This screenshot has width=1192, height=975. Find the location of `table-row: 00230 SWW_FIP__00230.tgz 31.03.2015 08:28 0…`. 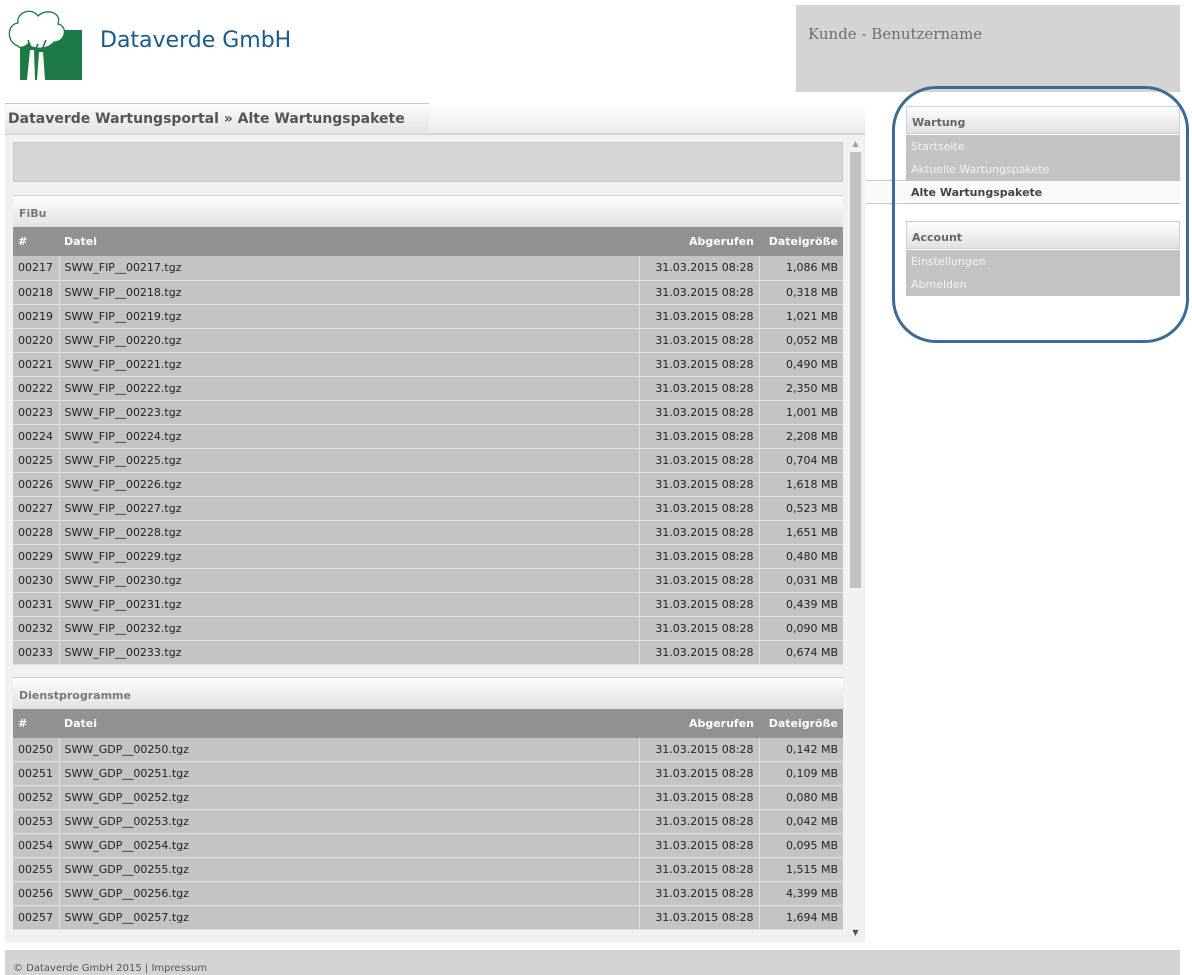

table-row: 00230 SWW_FIP__00230.tgz 31.03.2015 08:28 0… is located at coordinates (428, 580).